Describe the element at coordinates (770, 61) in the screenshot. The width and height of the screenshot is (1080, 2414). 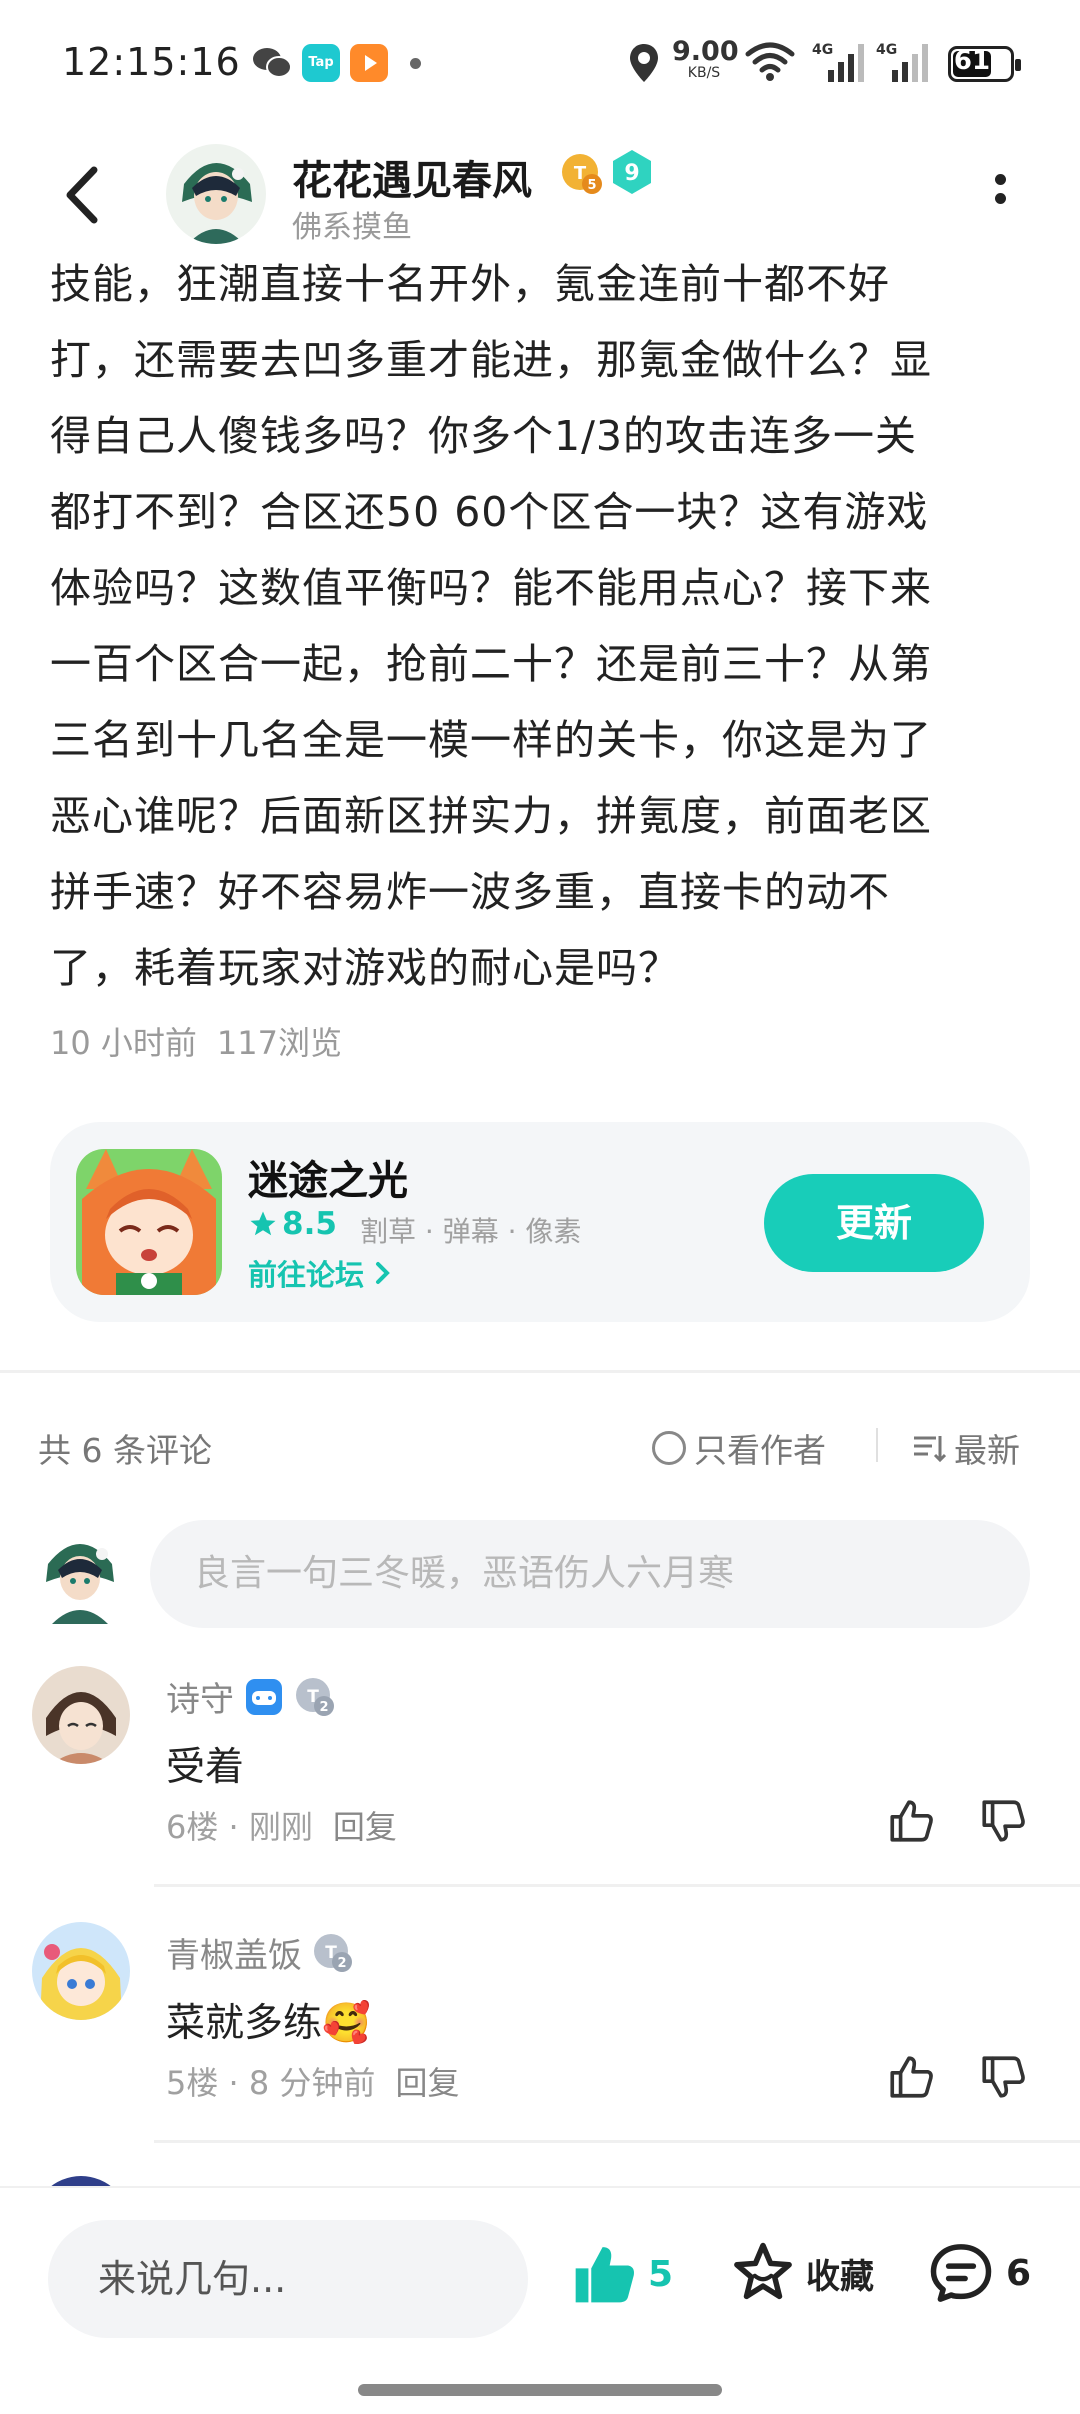
I see `wifi-icon` at that location.